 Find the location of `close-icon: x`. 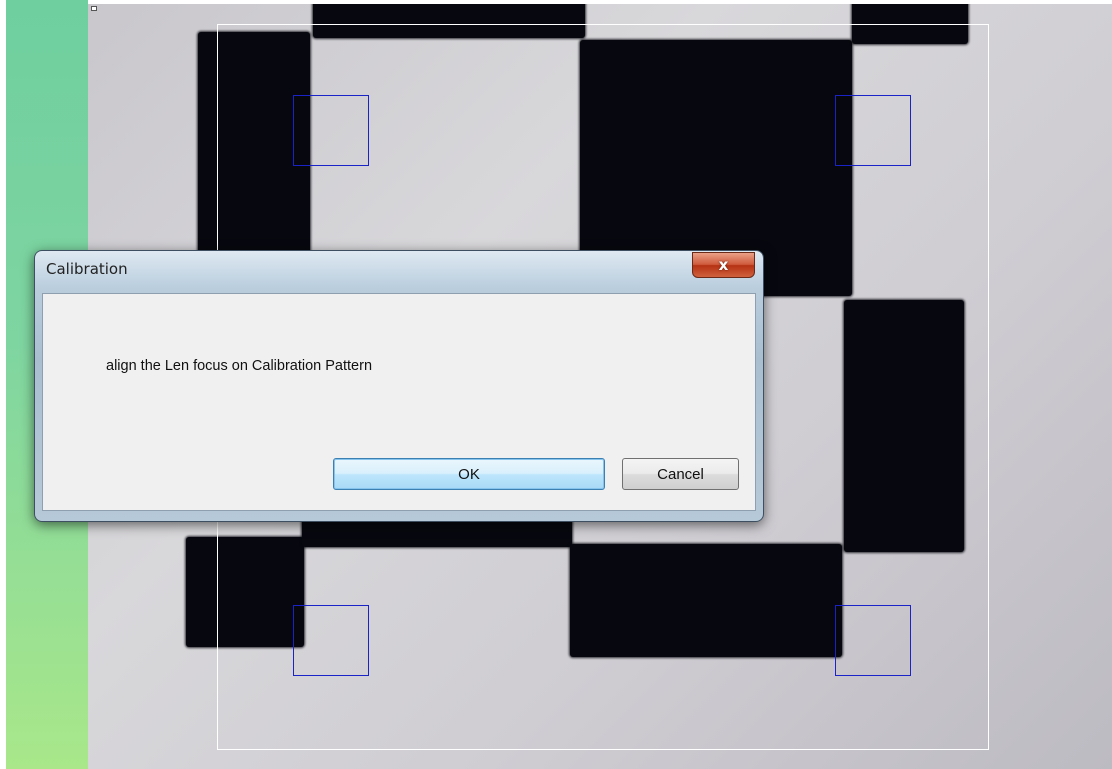

close-icon: x is located at coordinates (723, 265).